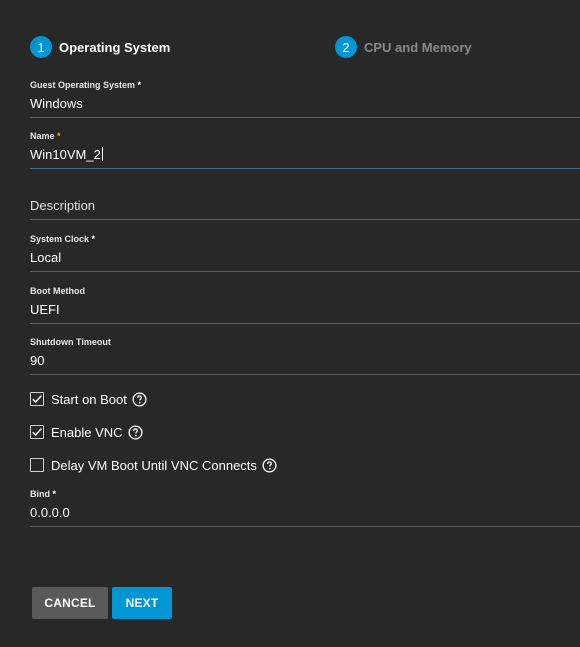  I want to click on enable-vnc-label: Enable VNC, so click(87, 432).